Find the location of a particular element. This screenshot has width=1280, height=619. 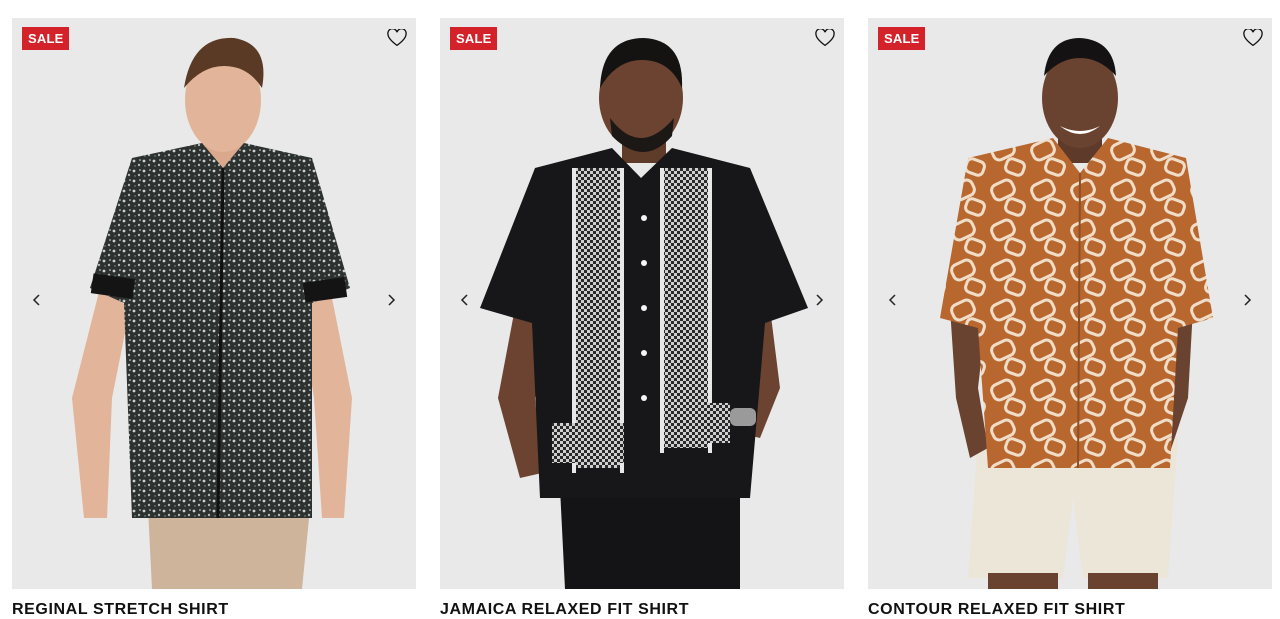

product-title: JAMAICA RELAXED FIT SHIRT is located at coordinates (642, 610).